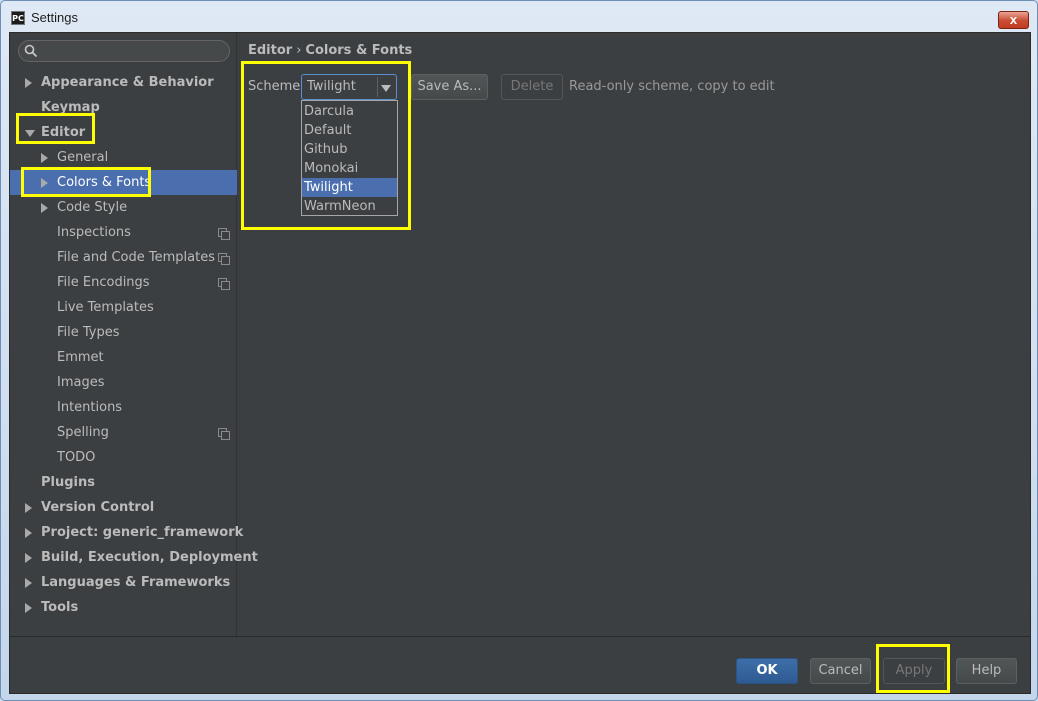 This screenshot has height=701, width=1038. What do you see at coordinates (123, 382) in the screenshot?
I see `sidebar-item: Images` at bounding box center [123, 382].